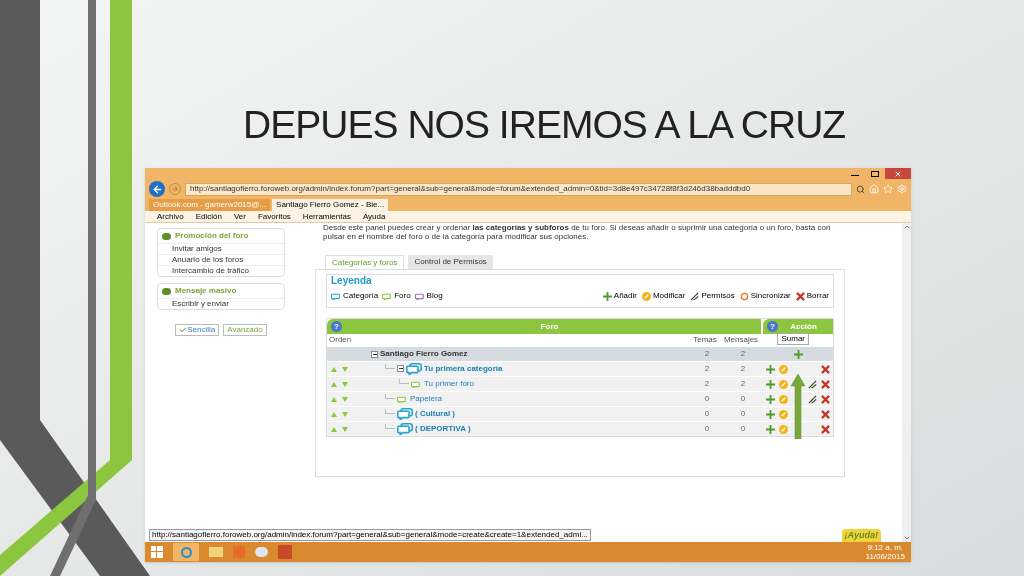 This screenshot has width=1024, height=576. What do you see at coordinates (434, 296) in the screenshot?
I see `legend-label: Blog` at bounding box center [434, 296].